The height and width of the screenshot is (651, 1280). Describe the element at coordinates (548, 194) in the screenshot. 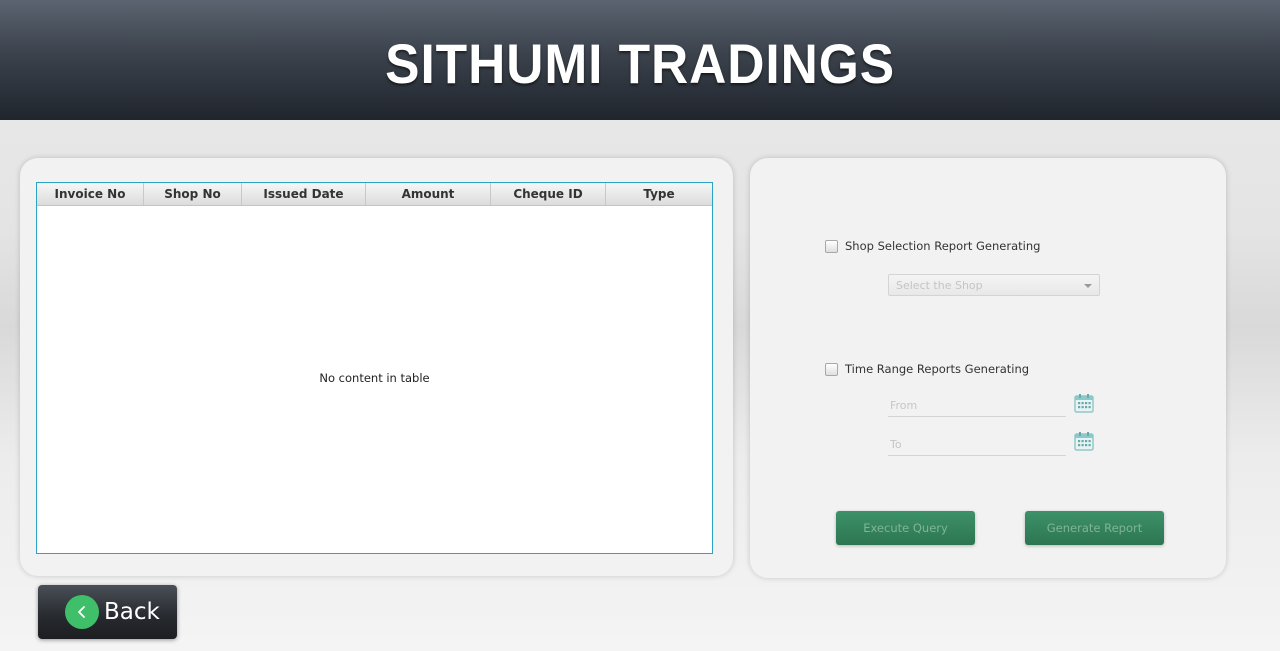

I see `column-header-cheque-id: Cheque ID` at that location.